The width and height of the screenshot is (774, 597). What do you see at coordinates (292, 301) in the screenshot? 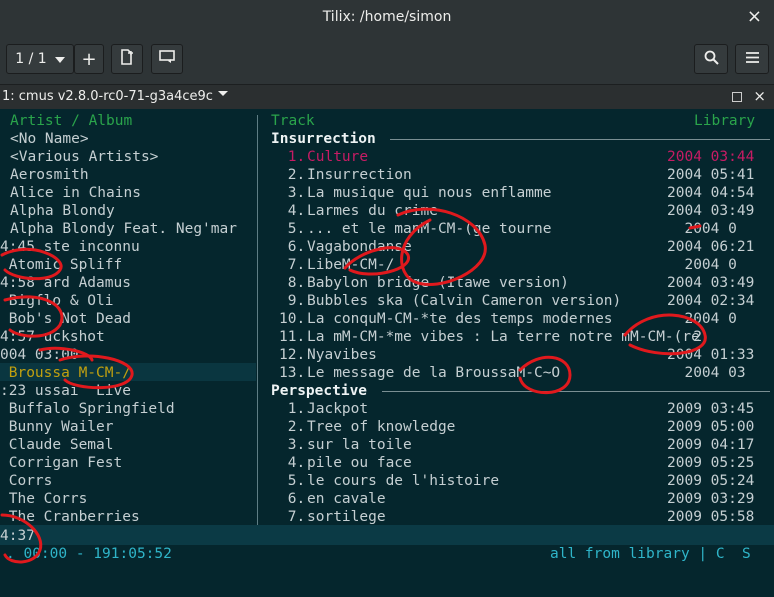
I see `track-number: 9.` at bounding box center [292, 301].